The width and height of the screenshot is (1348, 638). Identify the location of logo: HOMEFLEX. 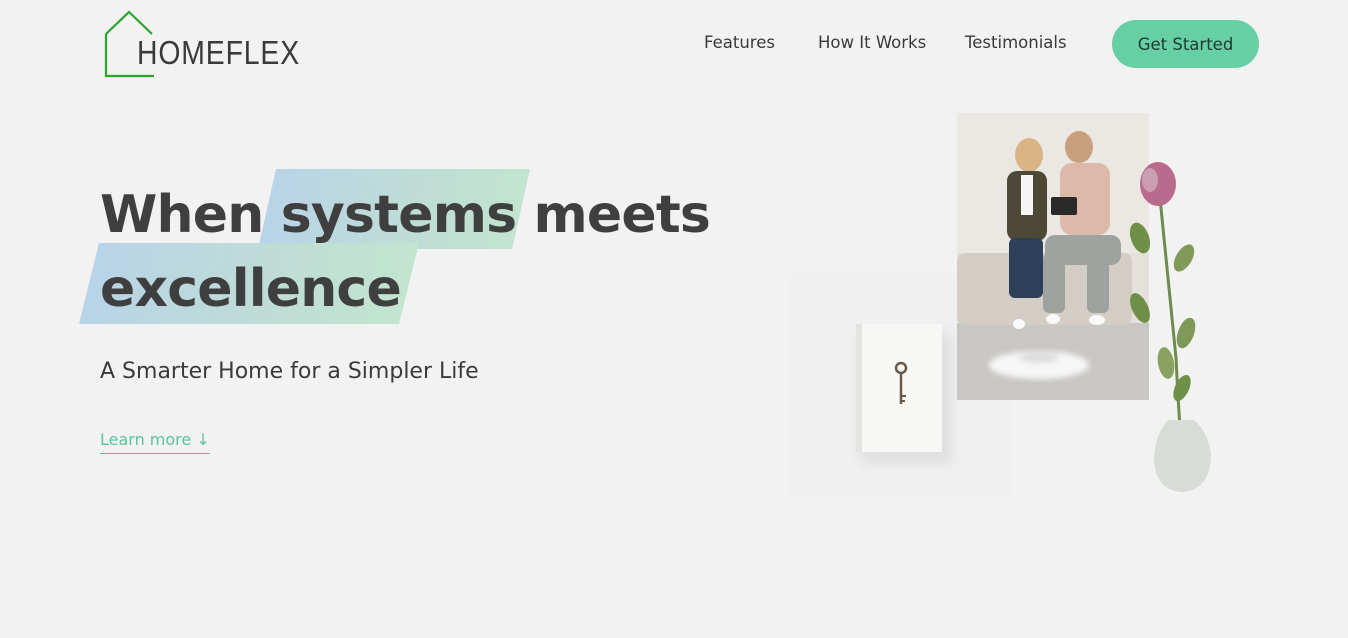
(201, 45).